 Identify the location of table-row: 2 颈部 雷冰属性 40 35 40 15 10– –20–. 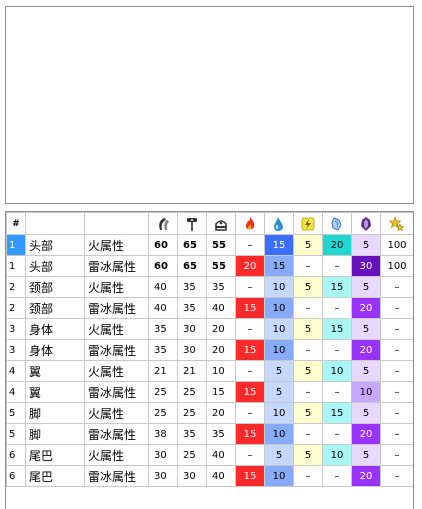
(209, 308).